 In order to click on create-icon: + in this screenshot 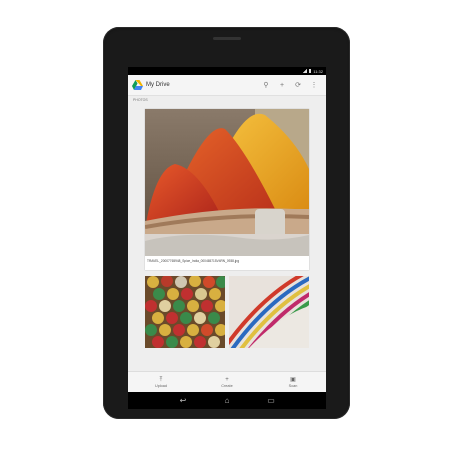, I will do `click(227, 379)`.